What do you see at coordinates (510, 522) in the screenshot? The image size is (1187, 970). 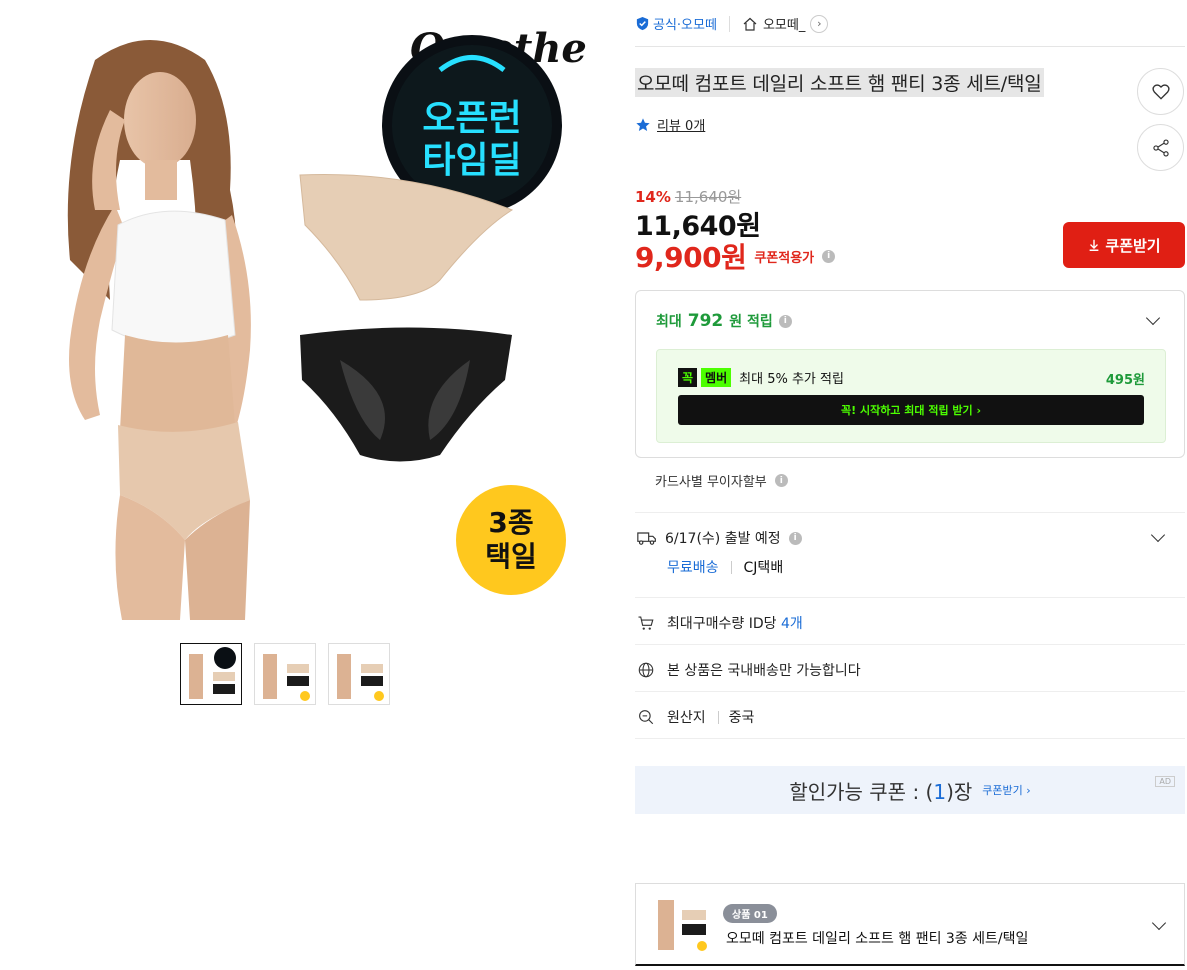 I see `circle-text-line1: 3종` at bounding box center [510, 522].